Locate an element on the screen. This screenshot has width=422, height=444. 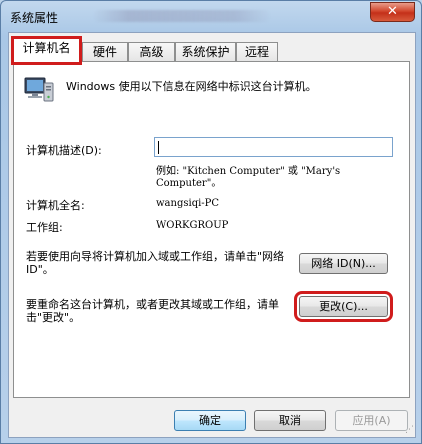
close-button: ✕ is located at coordinates (392, 12).